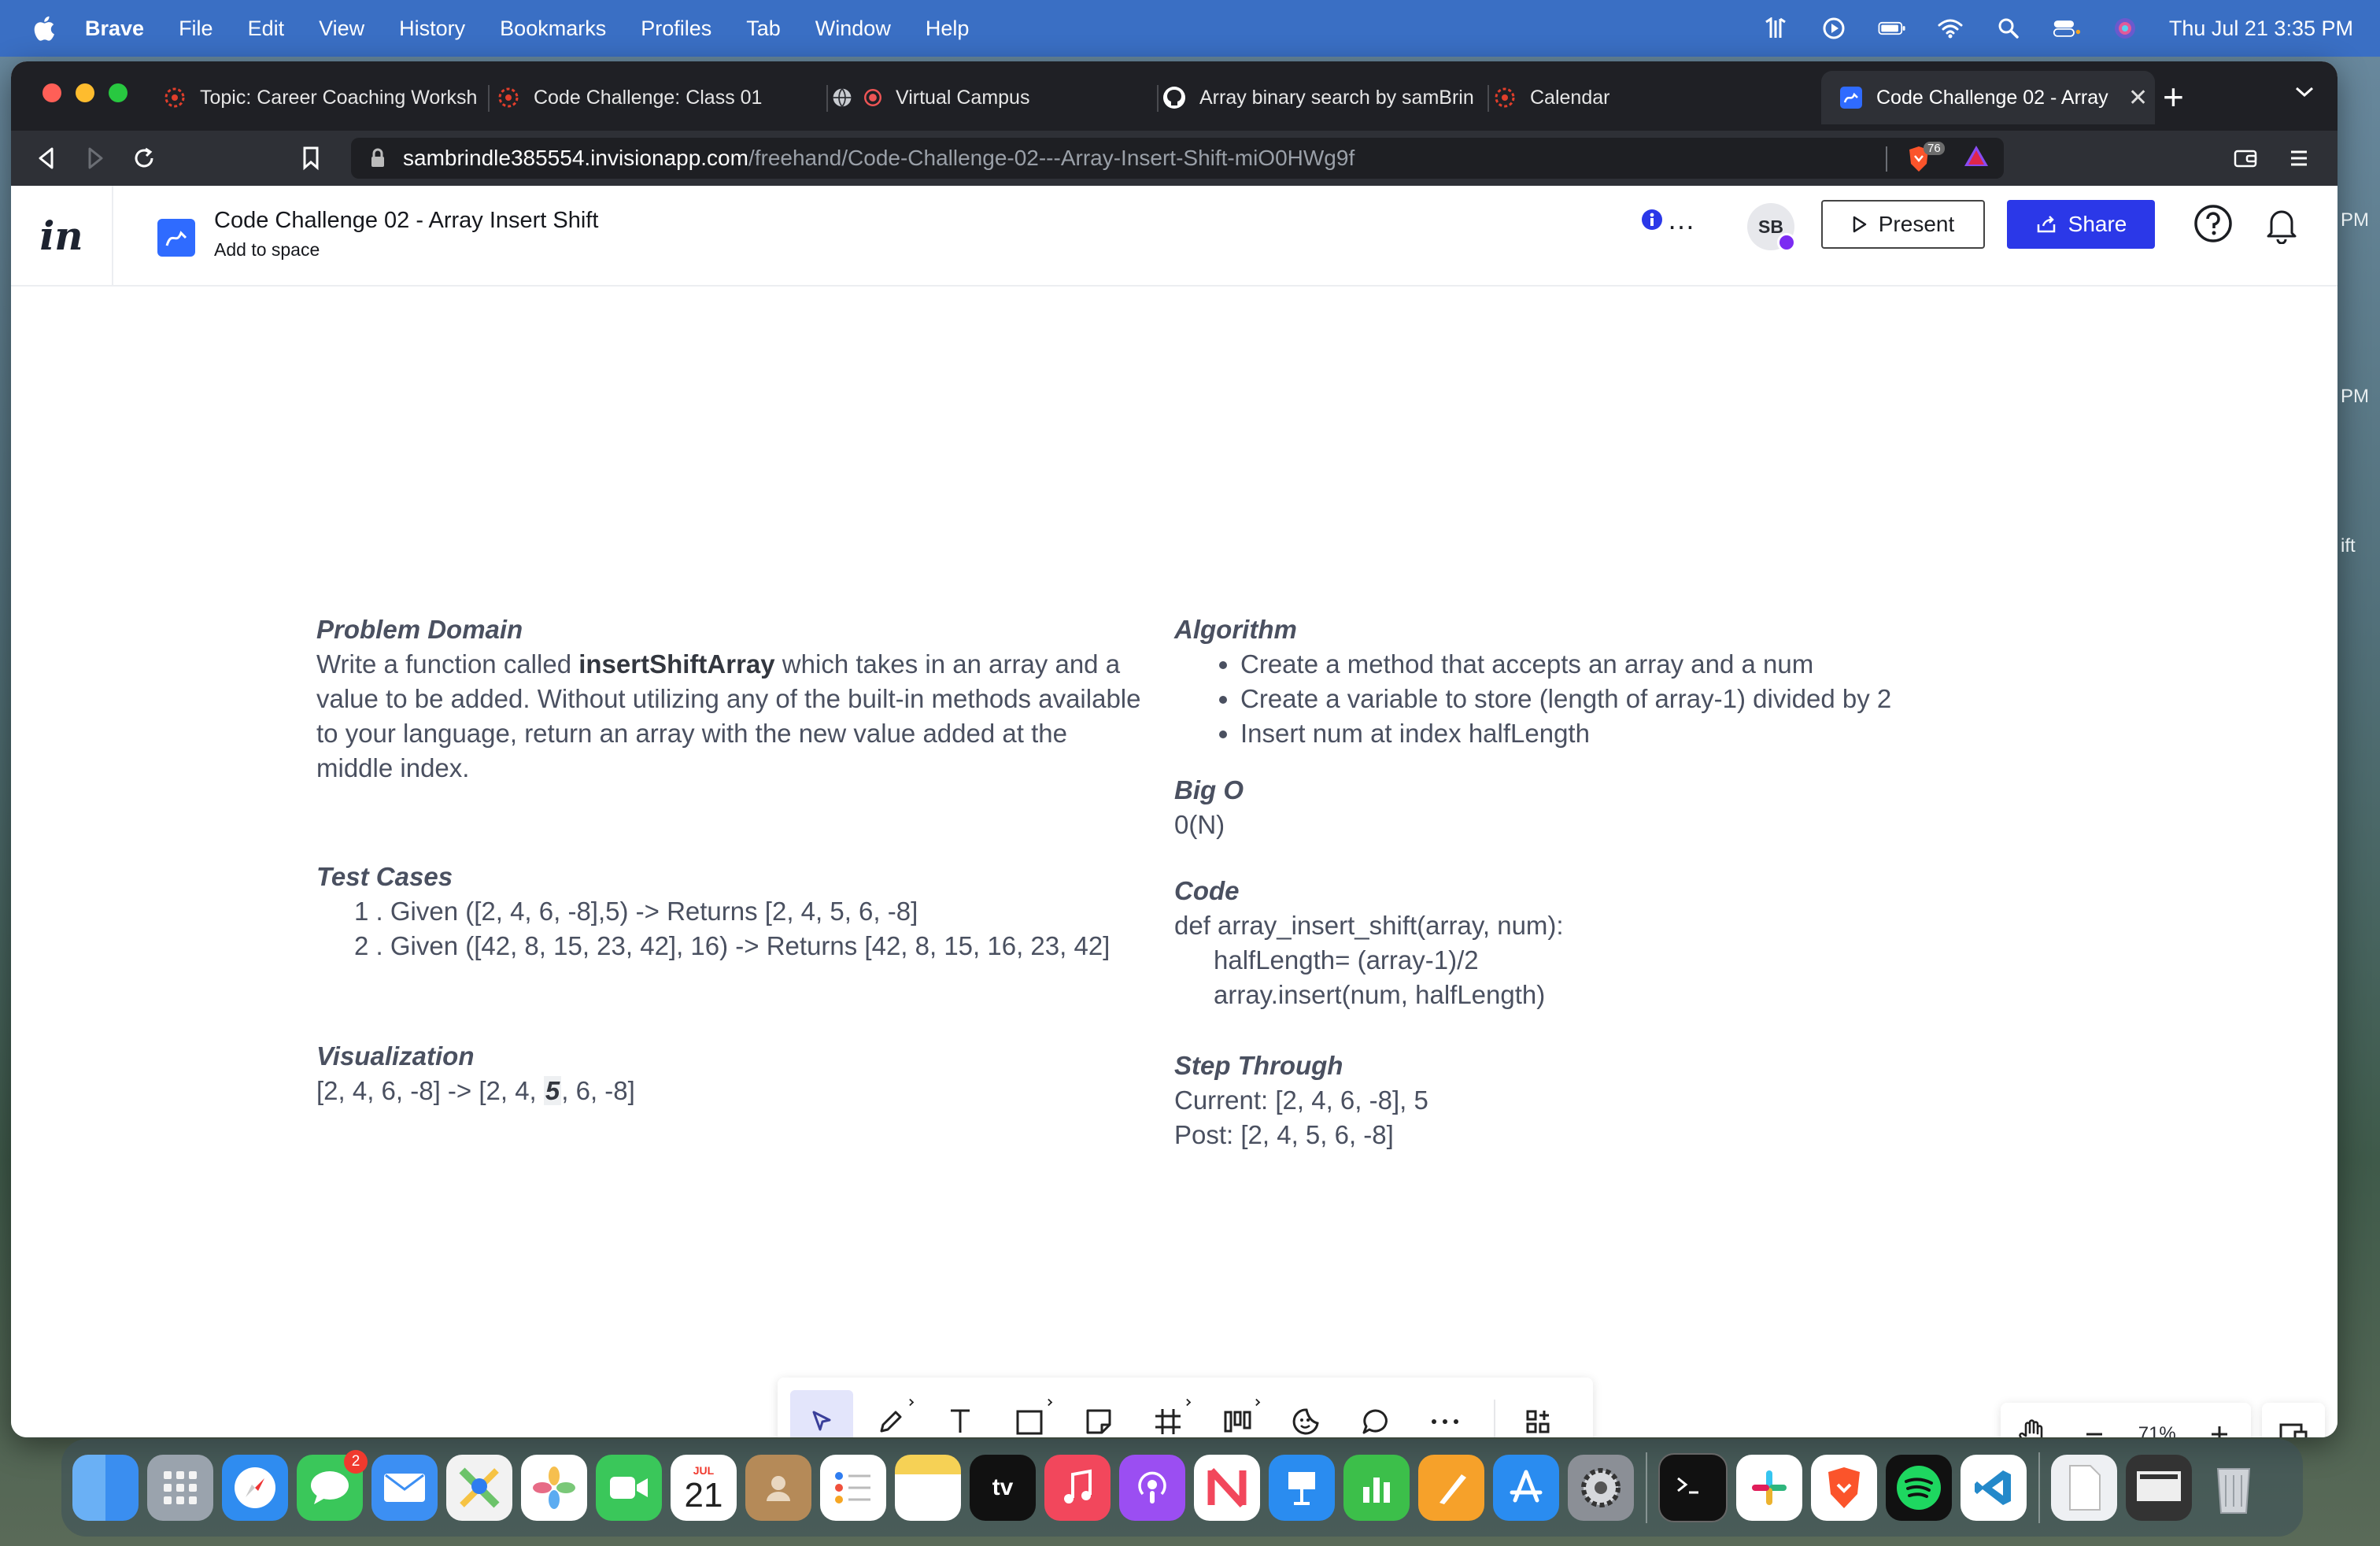 Image resolution: width=2380 pixels, height=1546 pixels. Describe the element at coordinates (404, 1488) in the screenshot. I see `mail-icon` at that location.